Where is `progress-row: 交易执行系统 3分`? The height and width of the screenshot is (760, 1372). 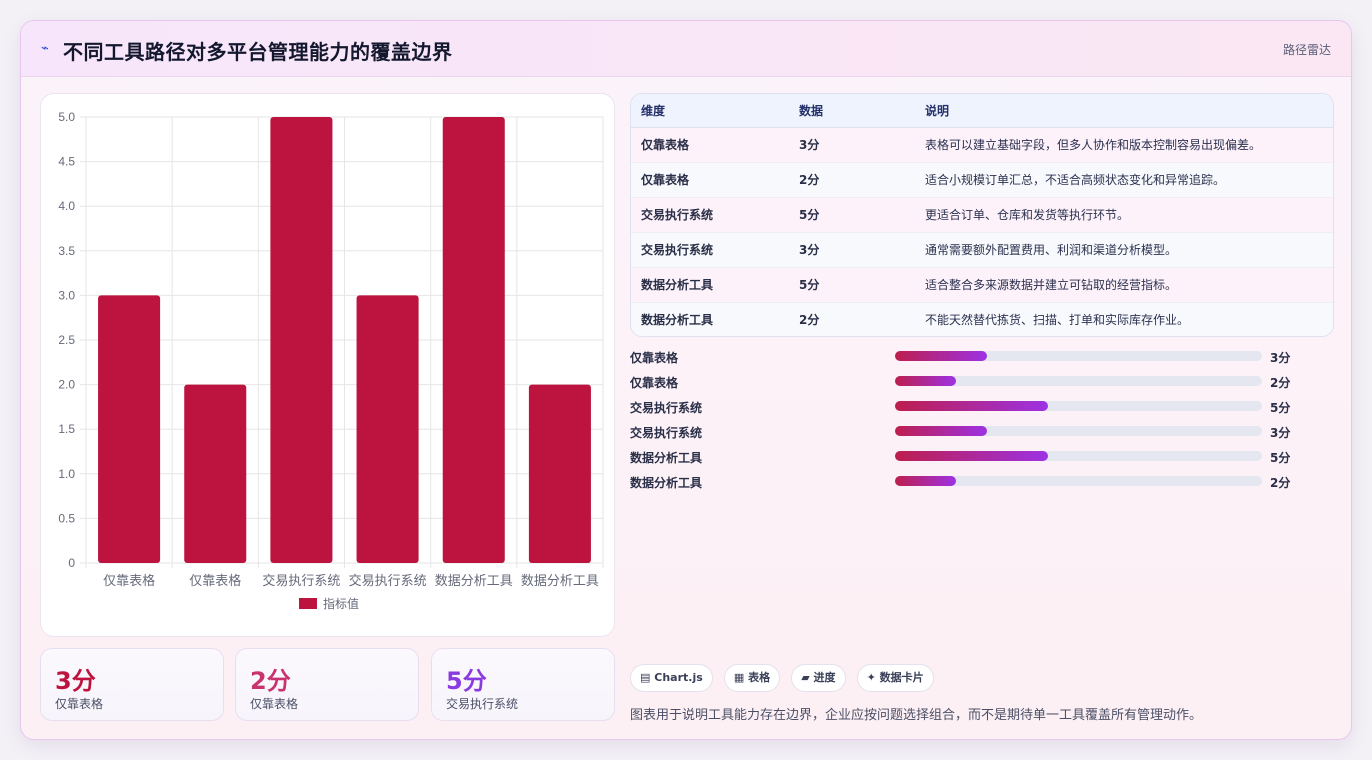 progress-row: 交易执行系统 3分 is located at coordinates (982, 435).